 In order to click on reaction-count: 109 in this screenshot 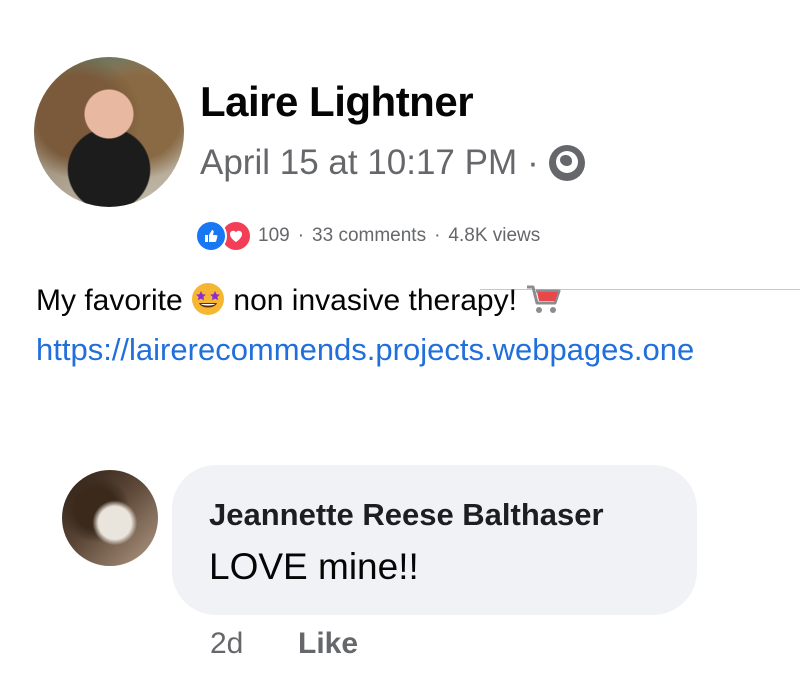, I will do `click(274, 236)`.